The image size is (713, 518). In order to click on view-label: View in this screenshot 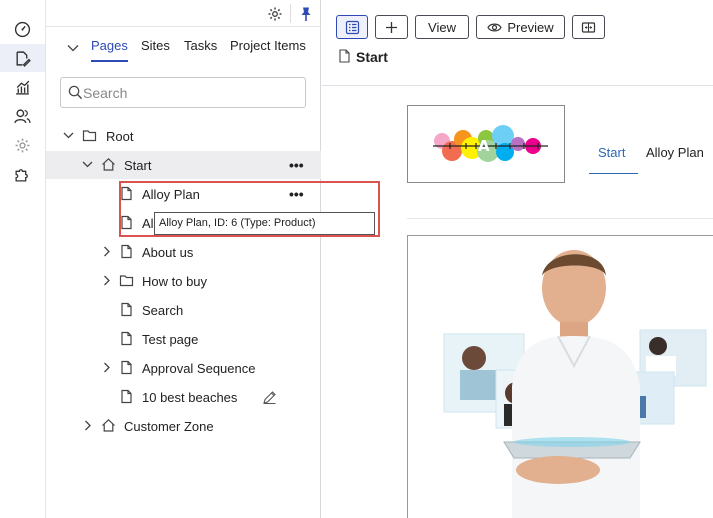, I will do `click(442, 27)`.